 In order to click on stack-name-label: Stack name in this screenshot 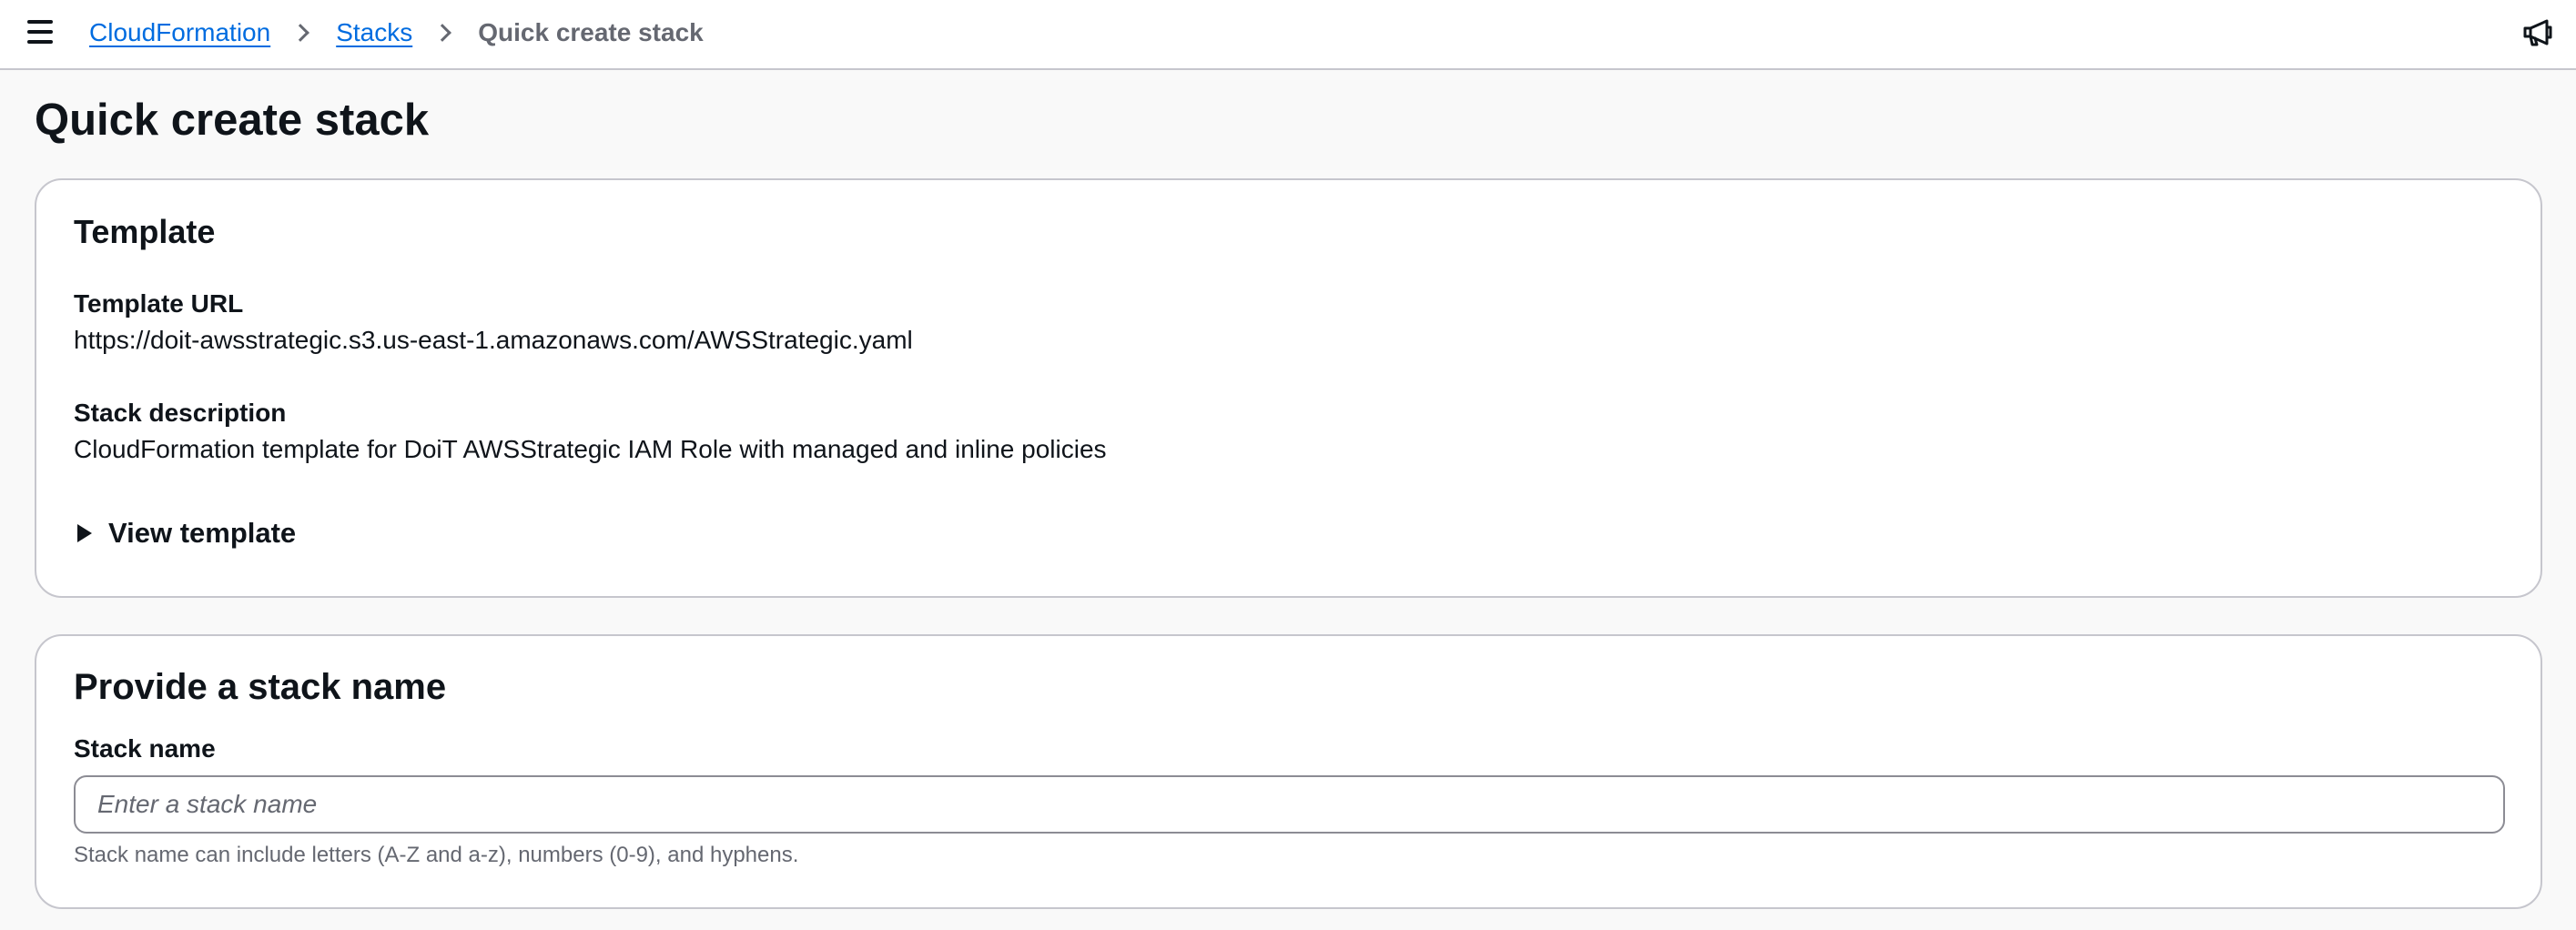, I will do `click(145, 748)`.